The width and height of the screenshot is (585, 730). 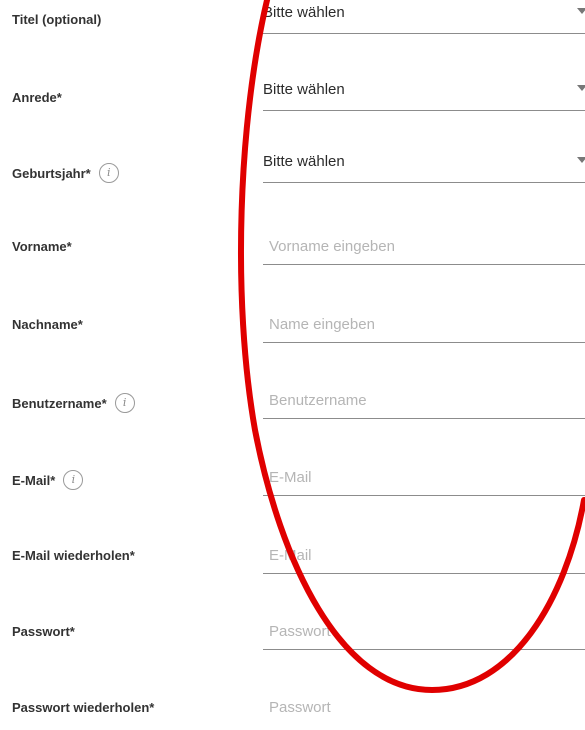 I want to click on vorname-label: Vorname*, so click(x=42, y=246).